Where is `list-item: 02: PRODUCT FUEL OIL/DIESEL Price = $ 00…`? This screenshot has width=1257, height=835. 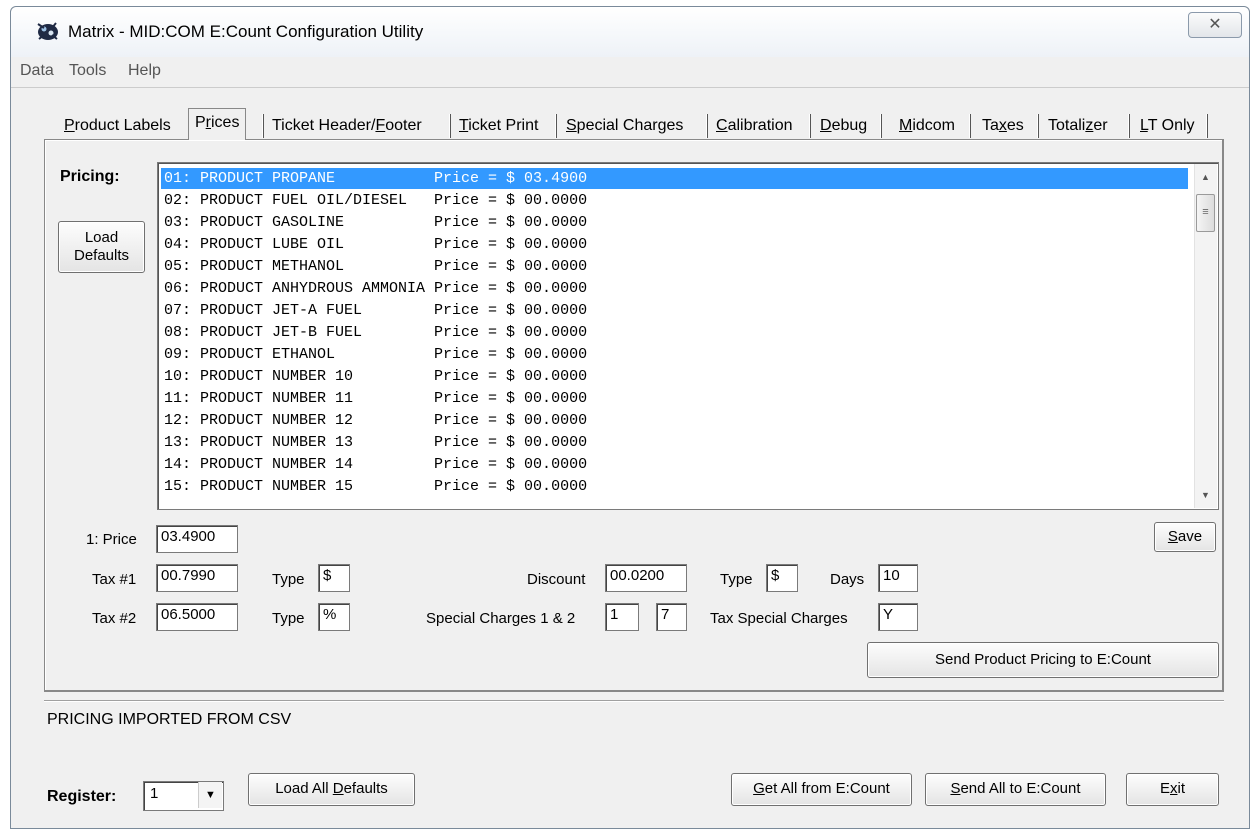
list-item: 02: PRODUCT FUEL OIL/DIESEL Price = $ 00… is located at coordinates (674, 200).